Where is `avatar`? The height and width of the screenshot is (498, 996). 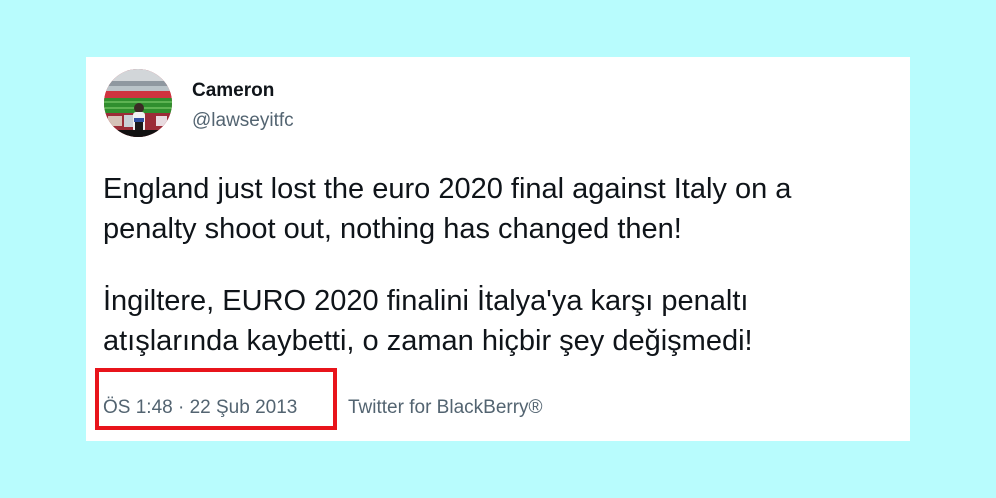
avatar is located at coordinates (138, 103).